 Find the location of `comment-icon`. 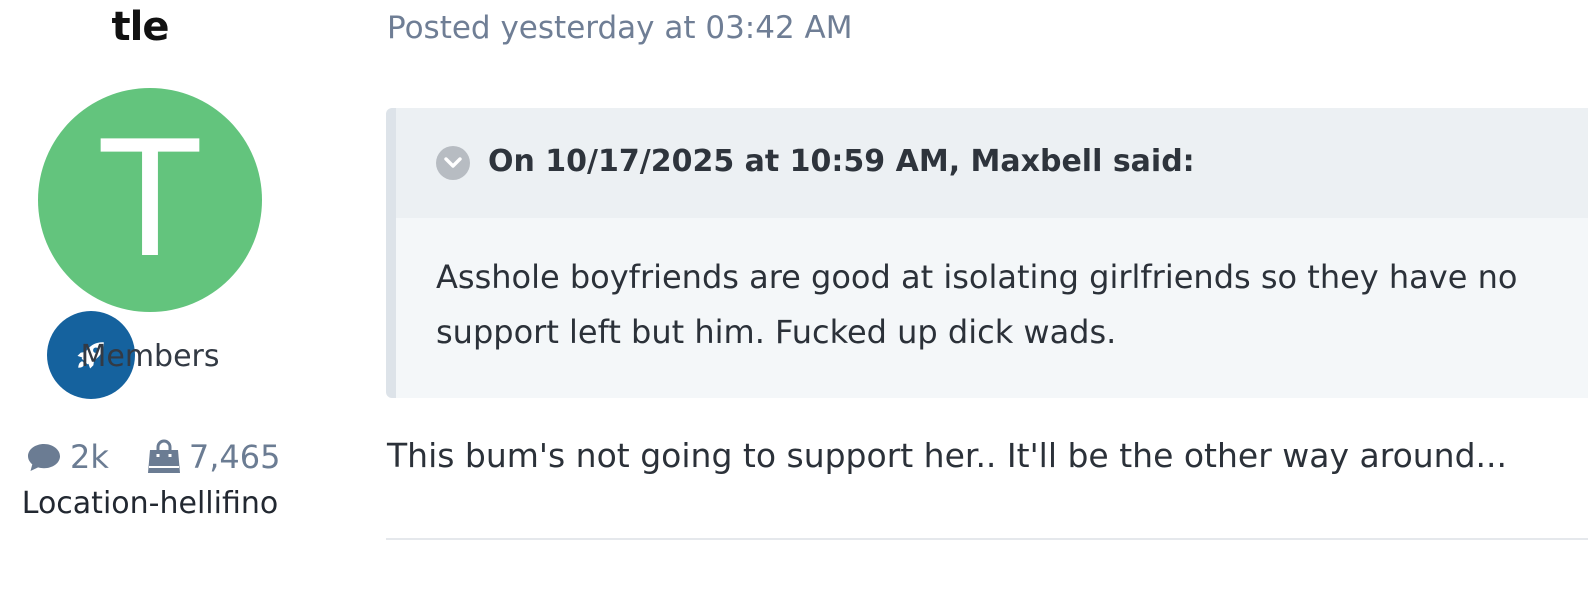

comment-icon is located at coordinates (44, 457).